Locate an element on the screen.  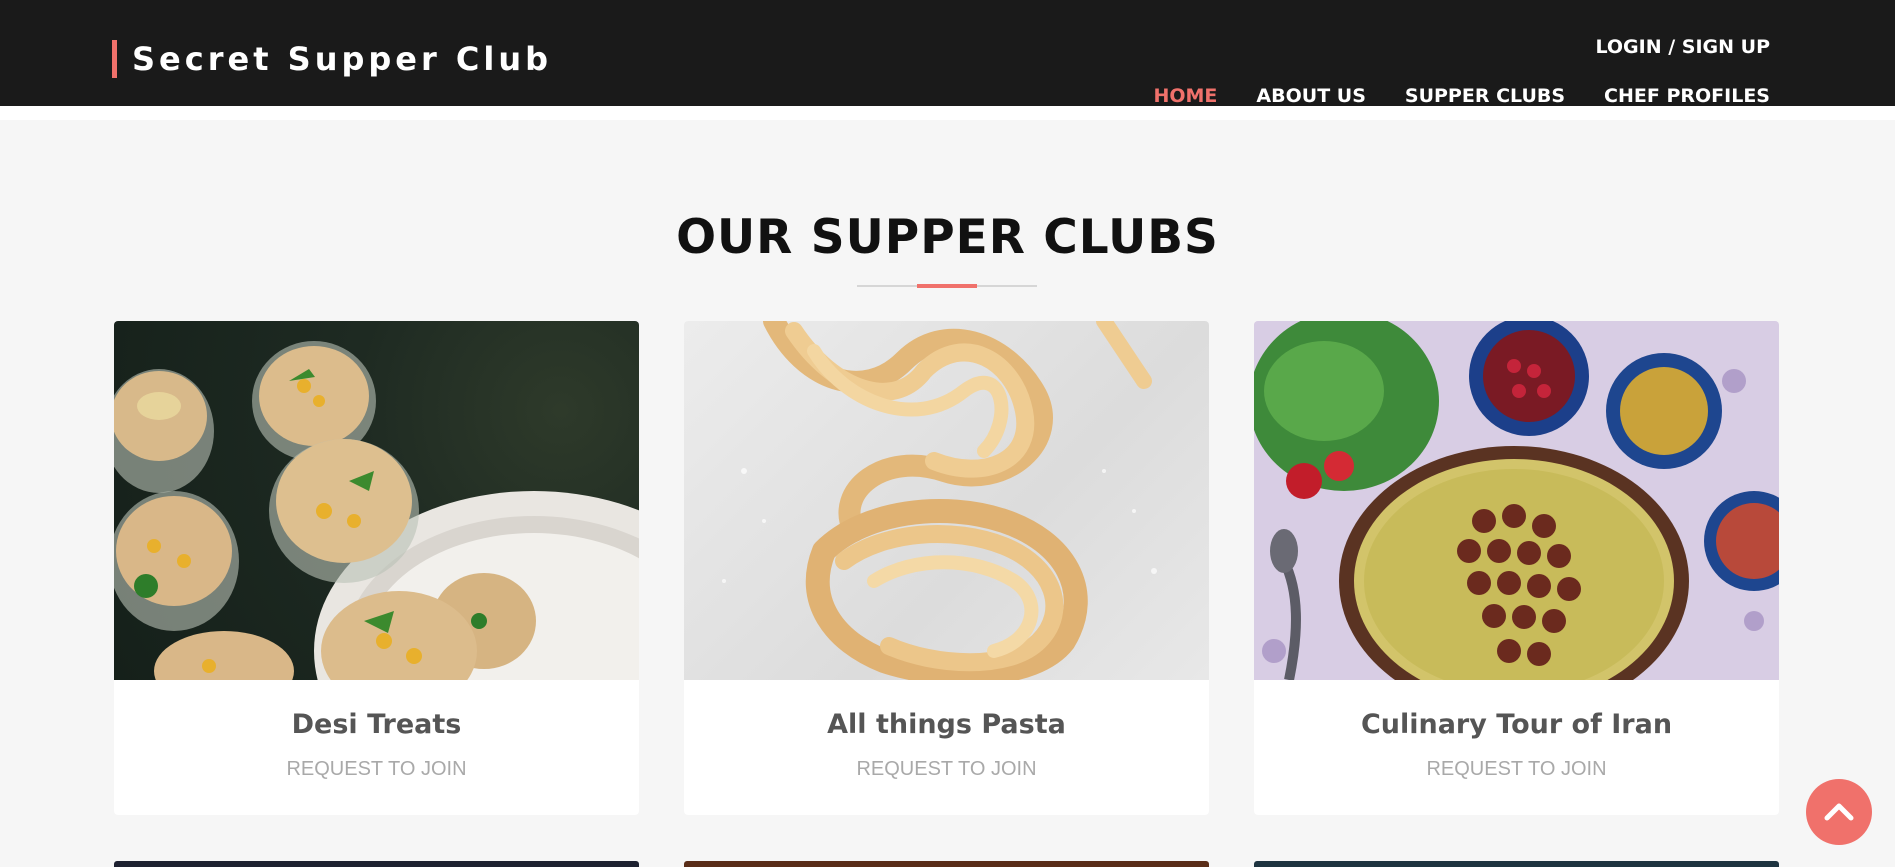
persian-feast-illustration is located at coordinates (1516, 500).